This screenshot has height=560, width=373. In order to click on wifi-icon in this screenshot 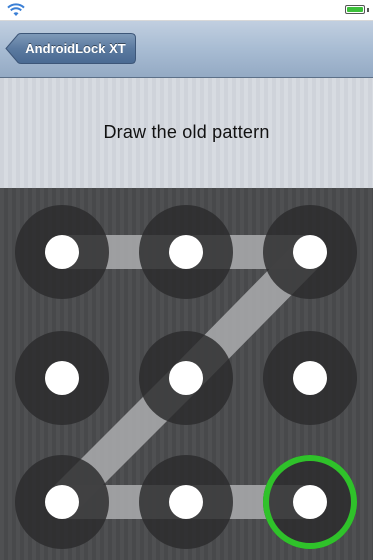, I will do `click(16, 9)`.